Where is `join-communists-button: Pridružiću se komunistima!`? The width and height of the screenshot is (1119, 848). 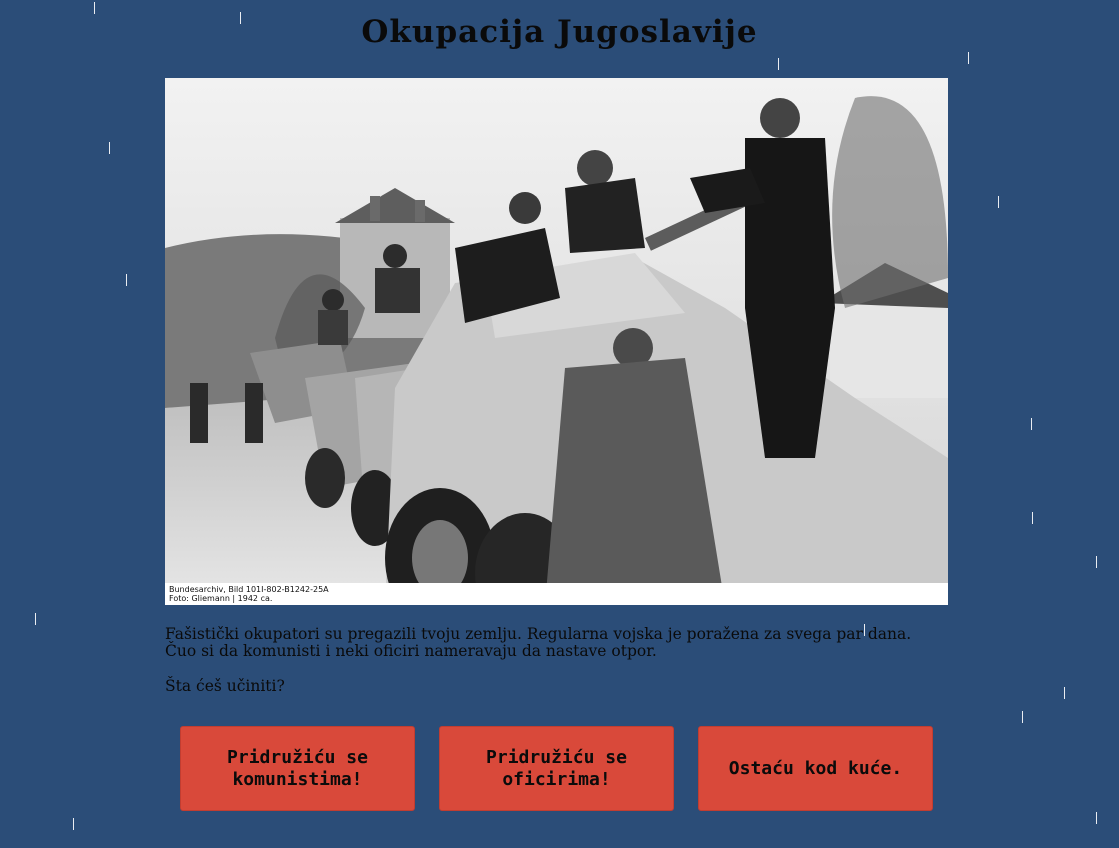 join-communists-button: Pridružiću se komunistima! is located at coordinates (297, 768).